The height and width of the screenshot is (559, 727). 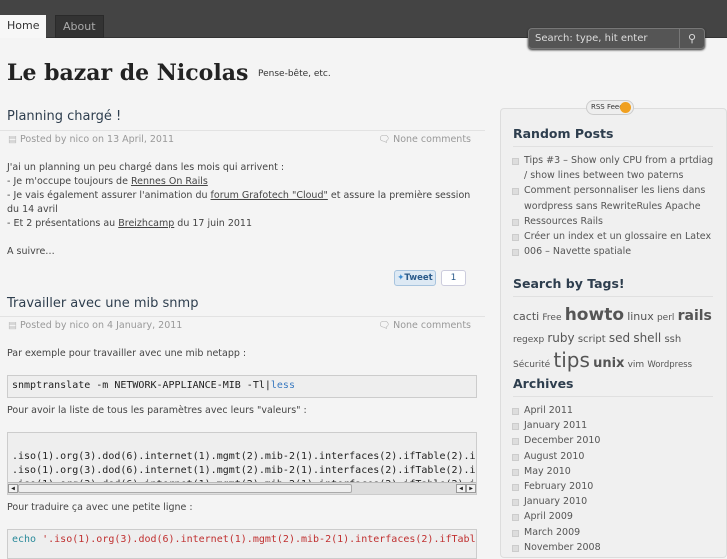 What do you see at coordinates (127, 73) in the screenshot?
I see `site-title: Le bazar de Nicolas` at bounding box center [127, 73].